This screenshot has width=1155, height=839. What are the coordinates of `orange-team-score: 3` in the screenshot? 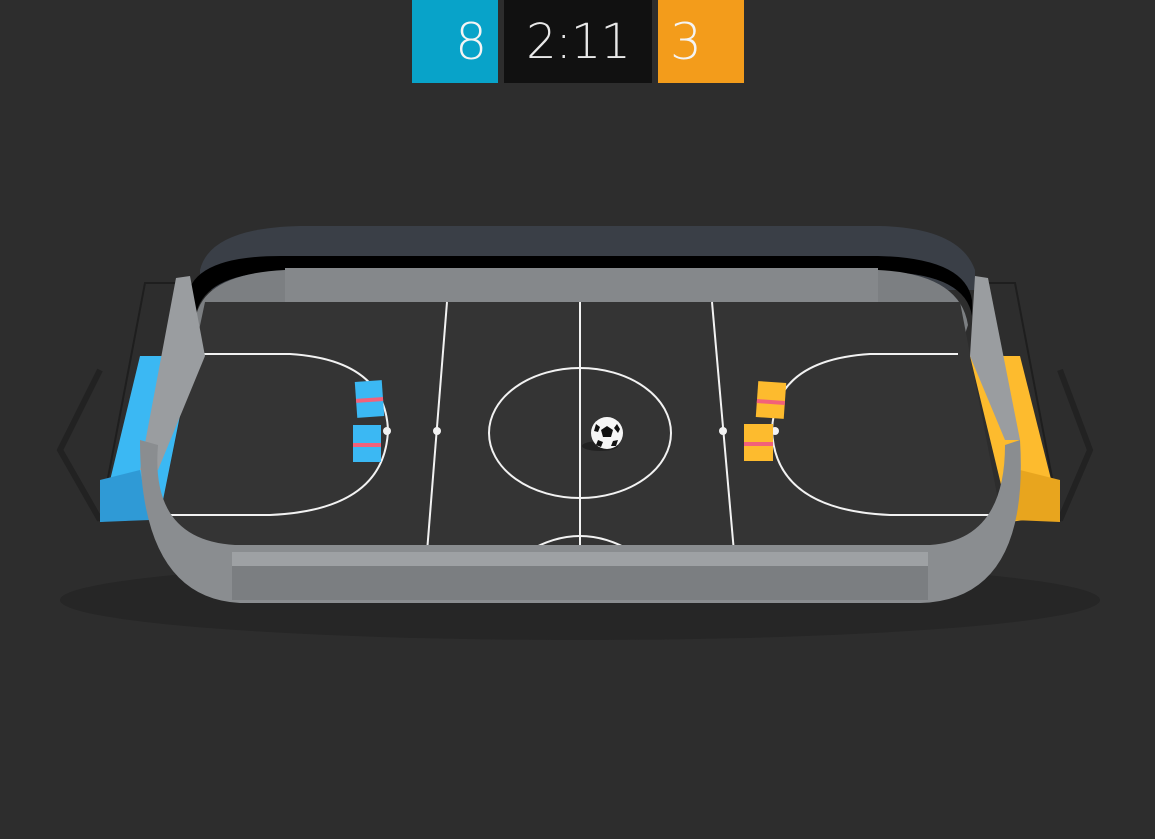 It's located at (701, 41).